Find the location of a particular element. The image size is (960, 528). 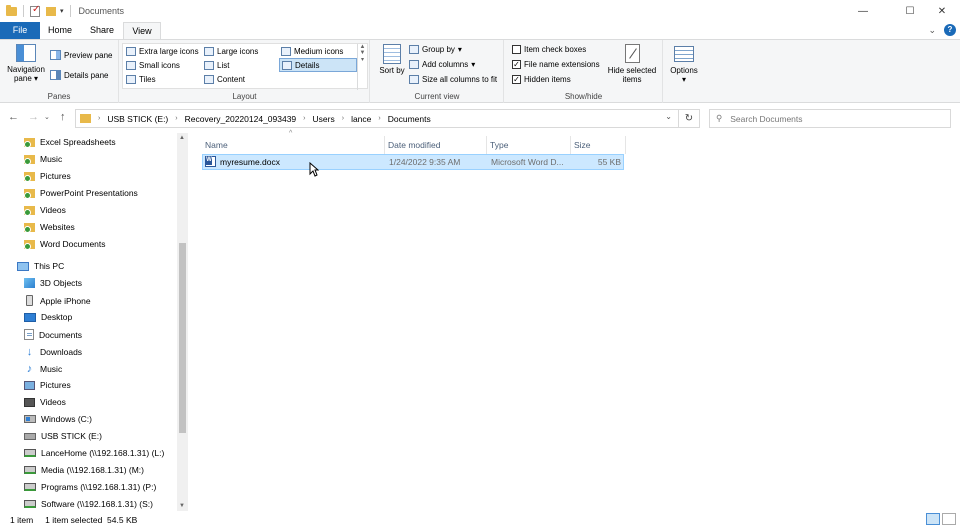

nav-item-programs: Programs (\\192.168.1.31) (P:) is located at coordinates (90, 487).